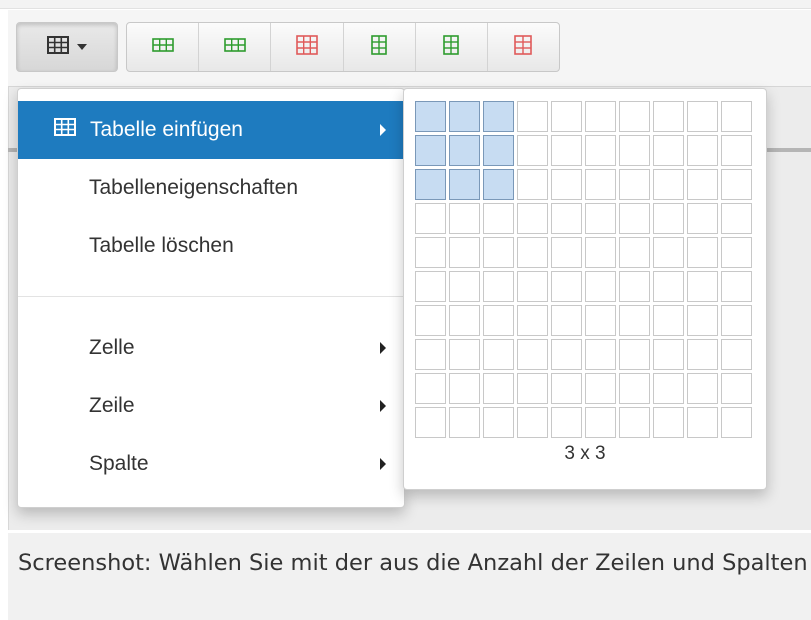  What do you see at coordinates (307, 47) in the screenshot?
I see `delete-row-button` at bounding box center [307, 47].